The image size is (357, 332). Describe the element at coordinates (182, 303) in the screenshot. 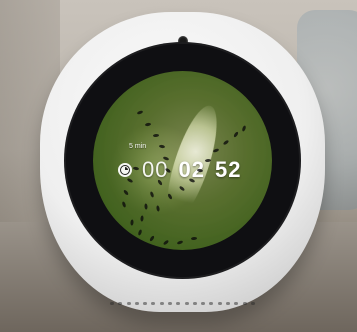

I see `speaker-grille` at that location.